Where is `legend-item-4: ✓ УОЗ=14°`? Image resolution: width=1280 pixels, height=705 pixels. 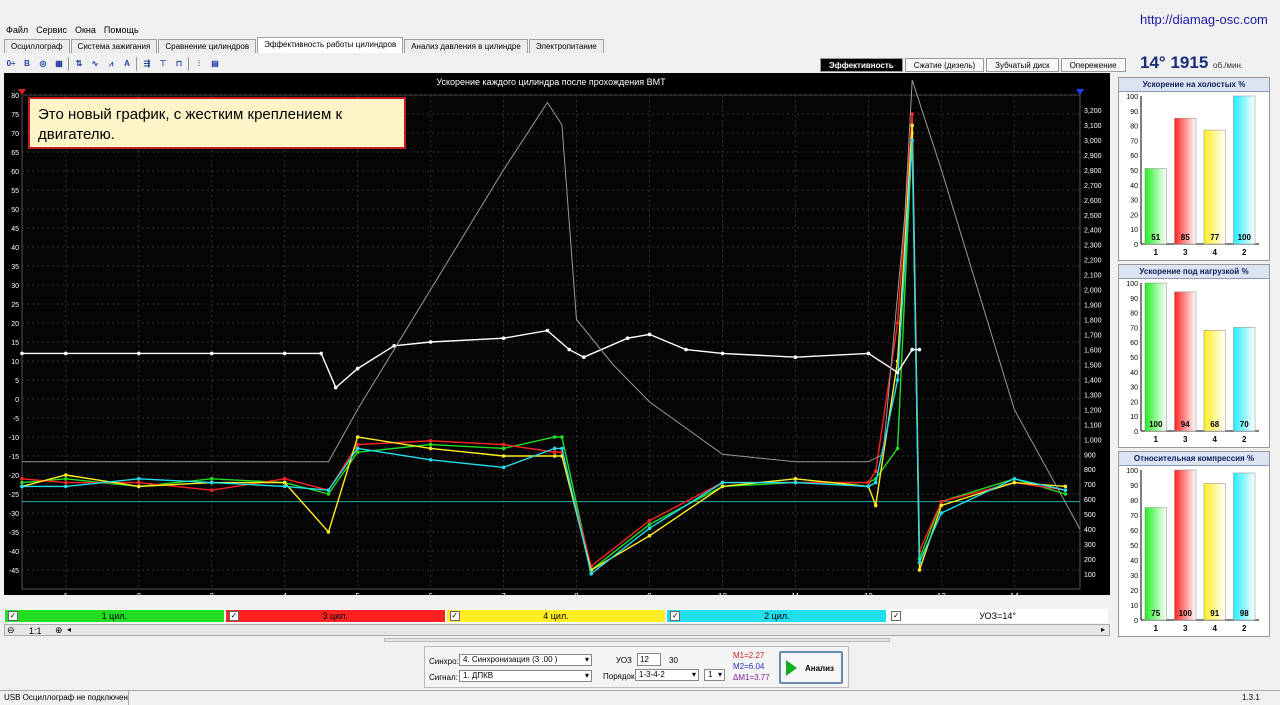 legend-item-4: ✓ УОЗ=14° is located at coordinates (997, 616).